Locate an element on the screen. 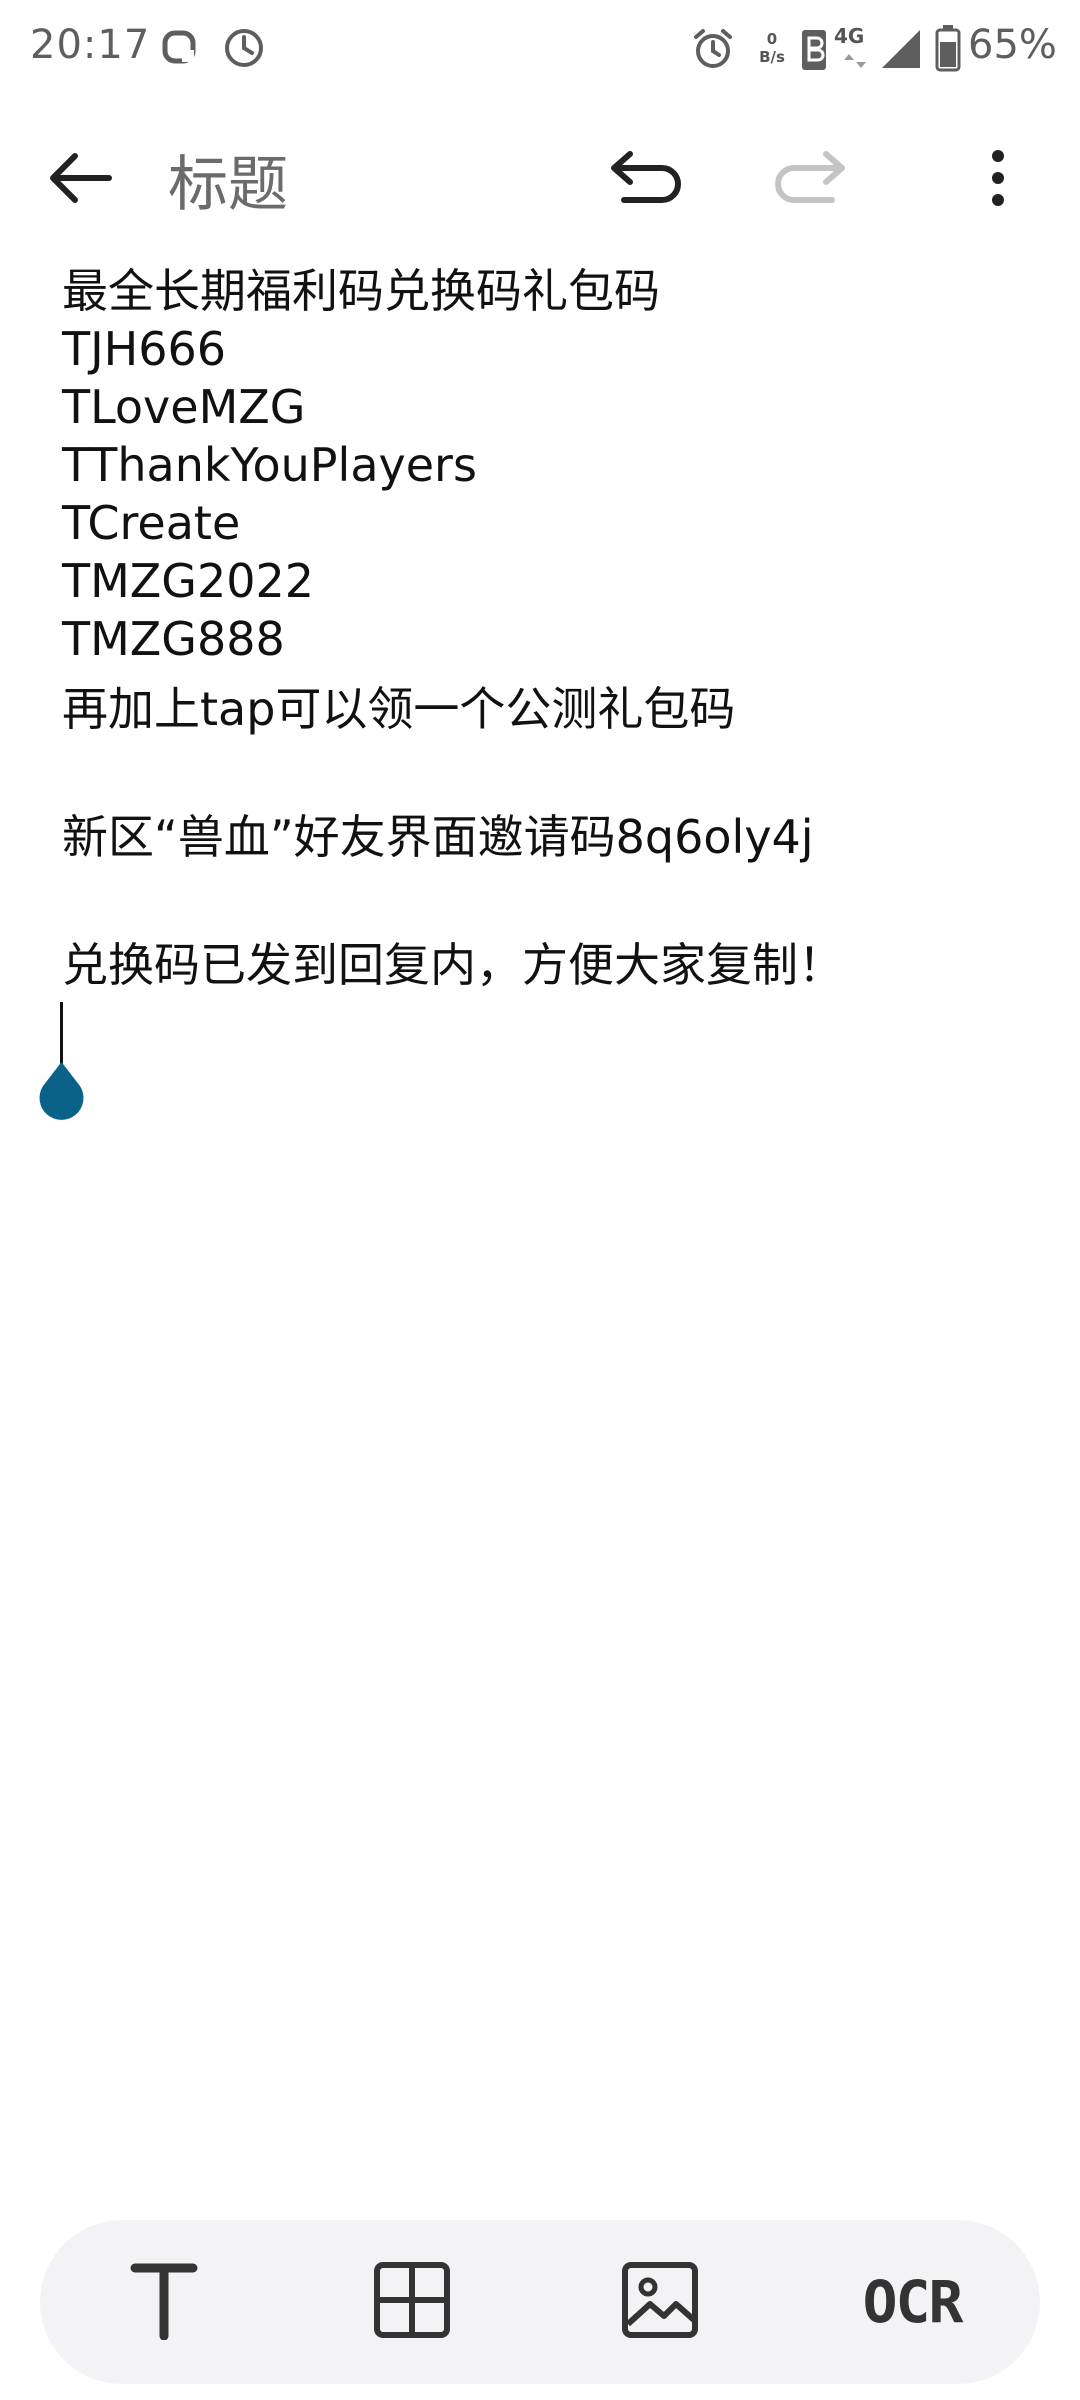  signal-icon is located at coordinates (901, 51).